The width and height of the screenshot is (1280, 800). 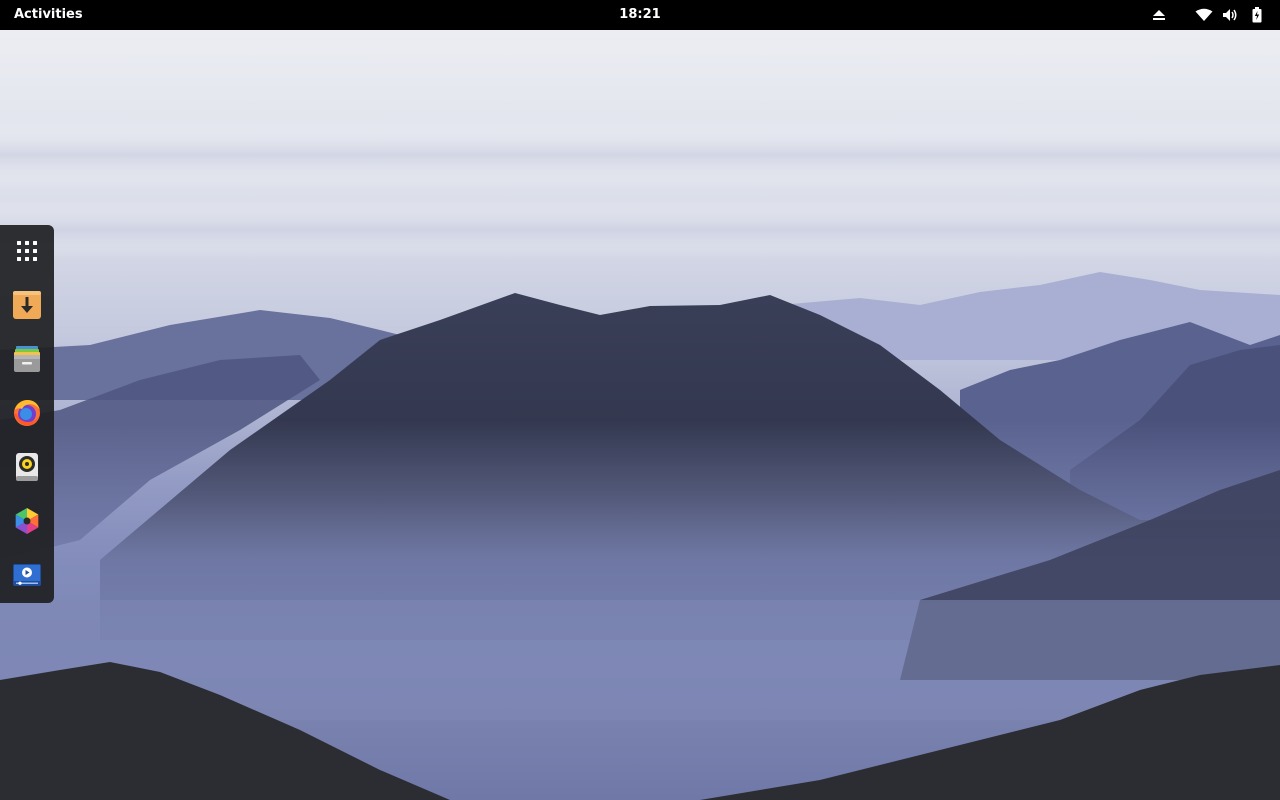 What do you see at coordinates (48, 15) in the screenshot?
I see `activities-button: Activities` at bounding box center [48, 15].